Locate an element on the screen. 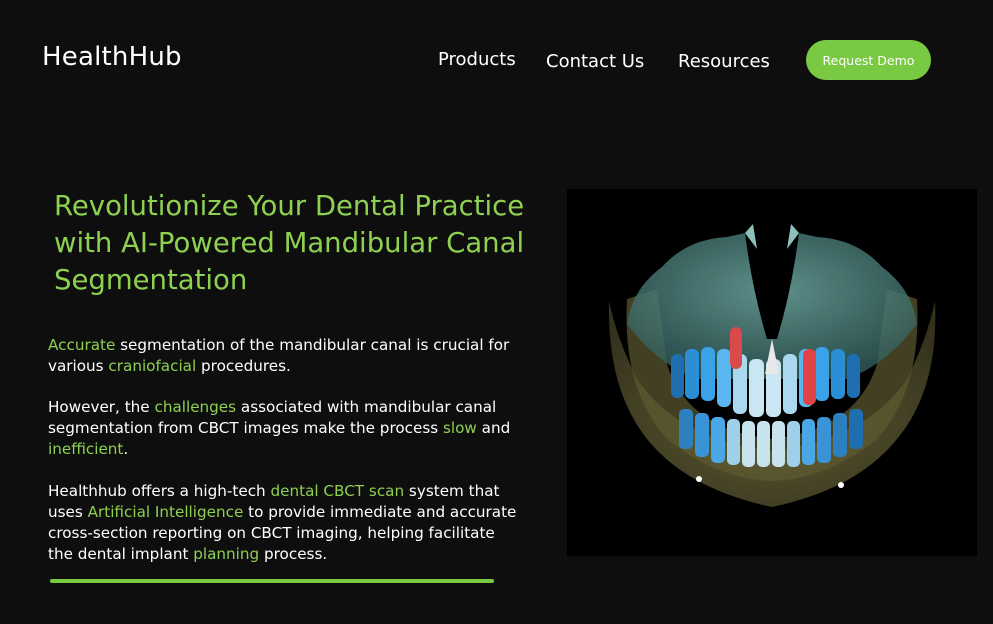  body-text: However, the is located at coordinates (101, 407).